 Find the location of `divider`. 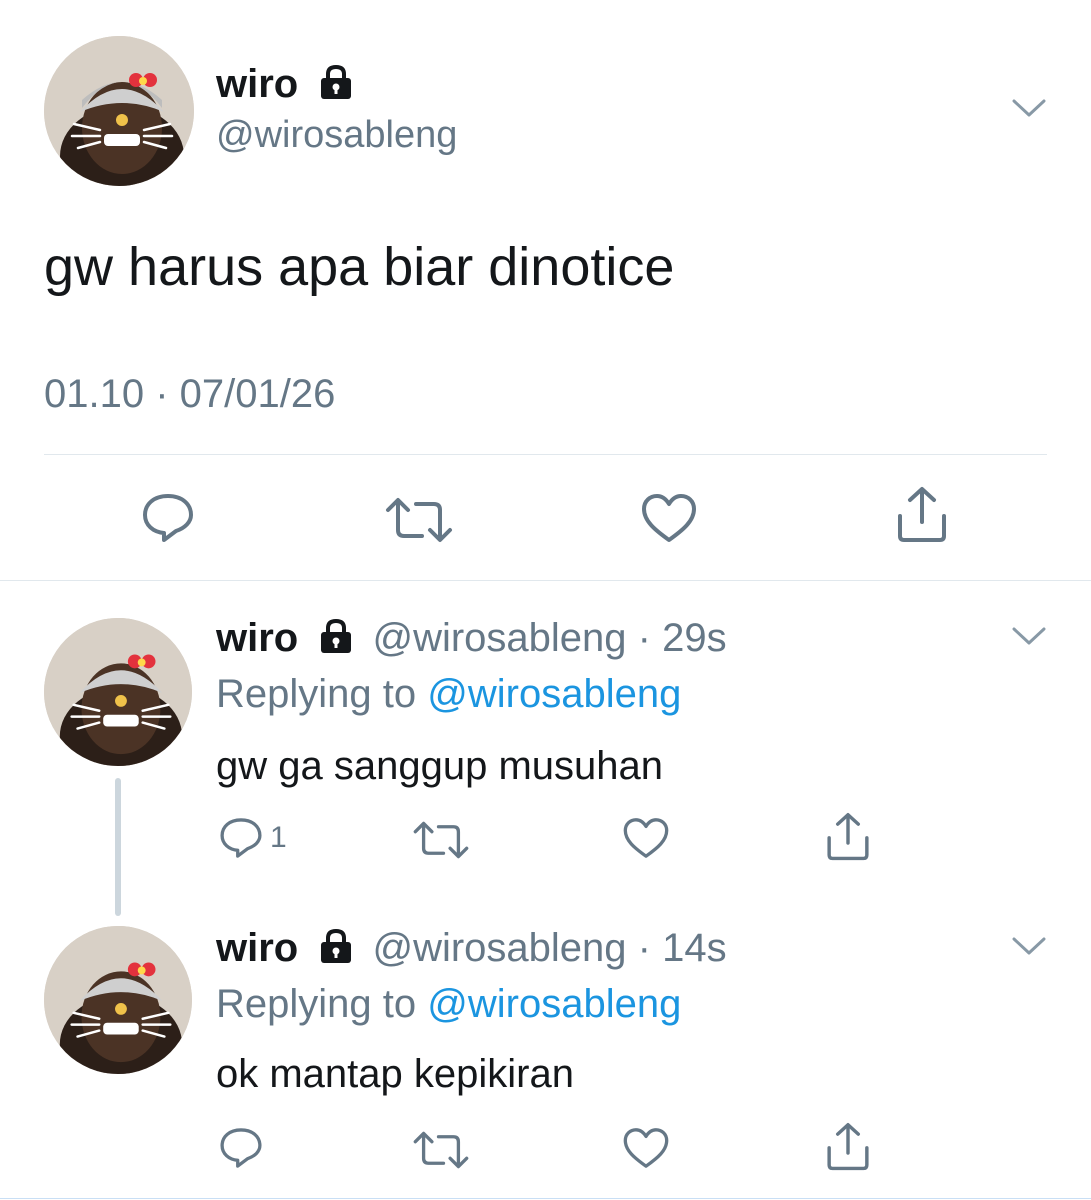

divider is located at coordinates (545, 454).